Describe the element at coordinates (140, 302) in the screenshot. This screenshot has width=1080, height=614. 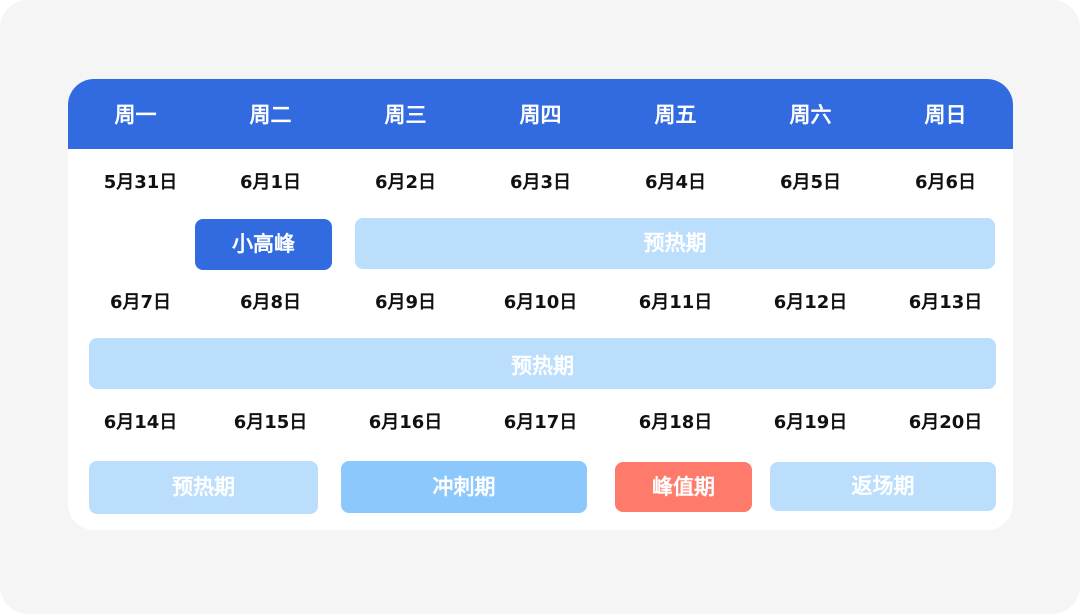
I see `date-cell: 6月7日` at that location.